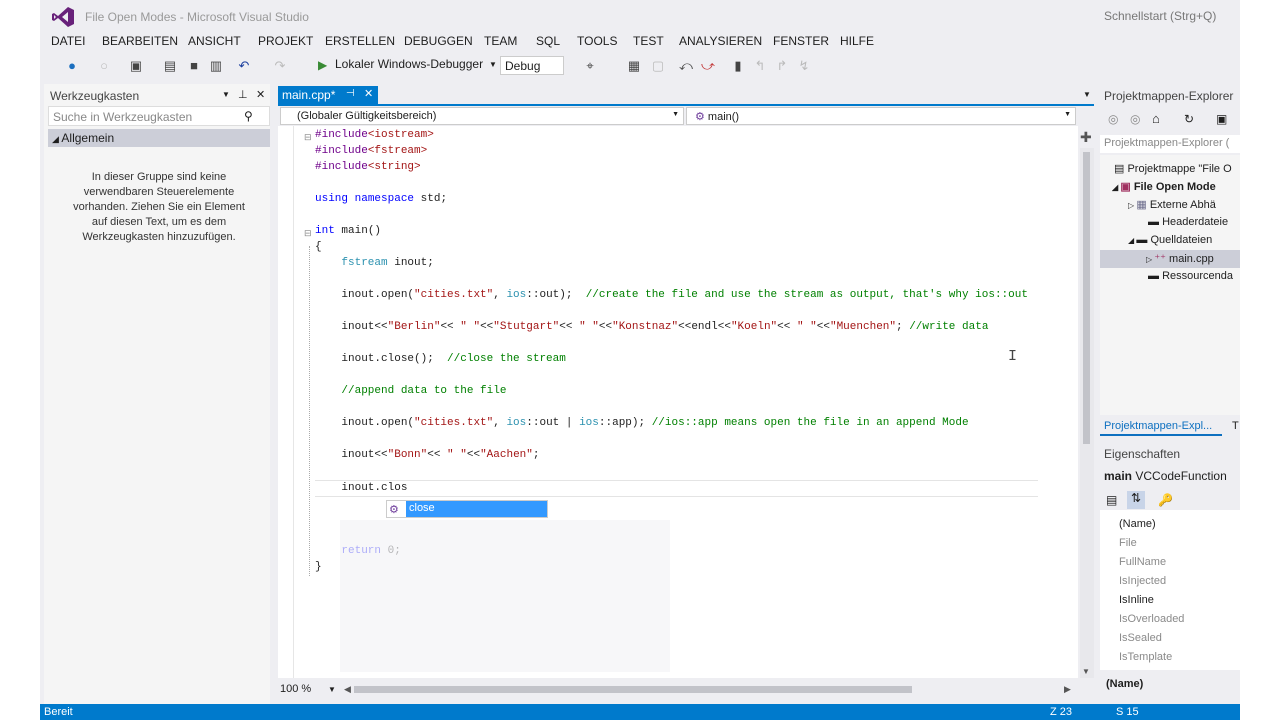  I want to click on navigate-back-icon: ●, so click(72, 66).